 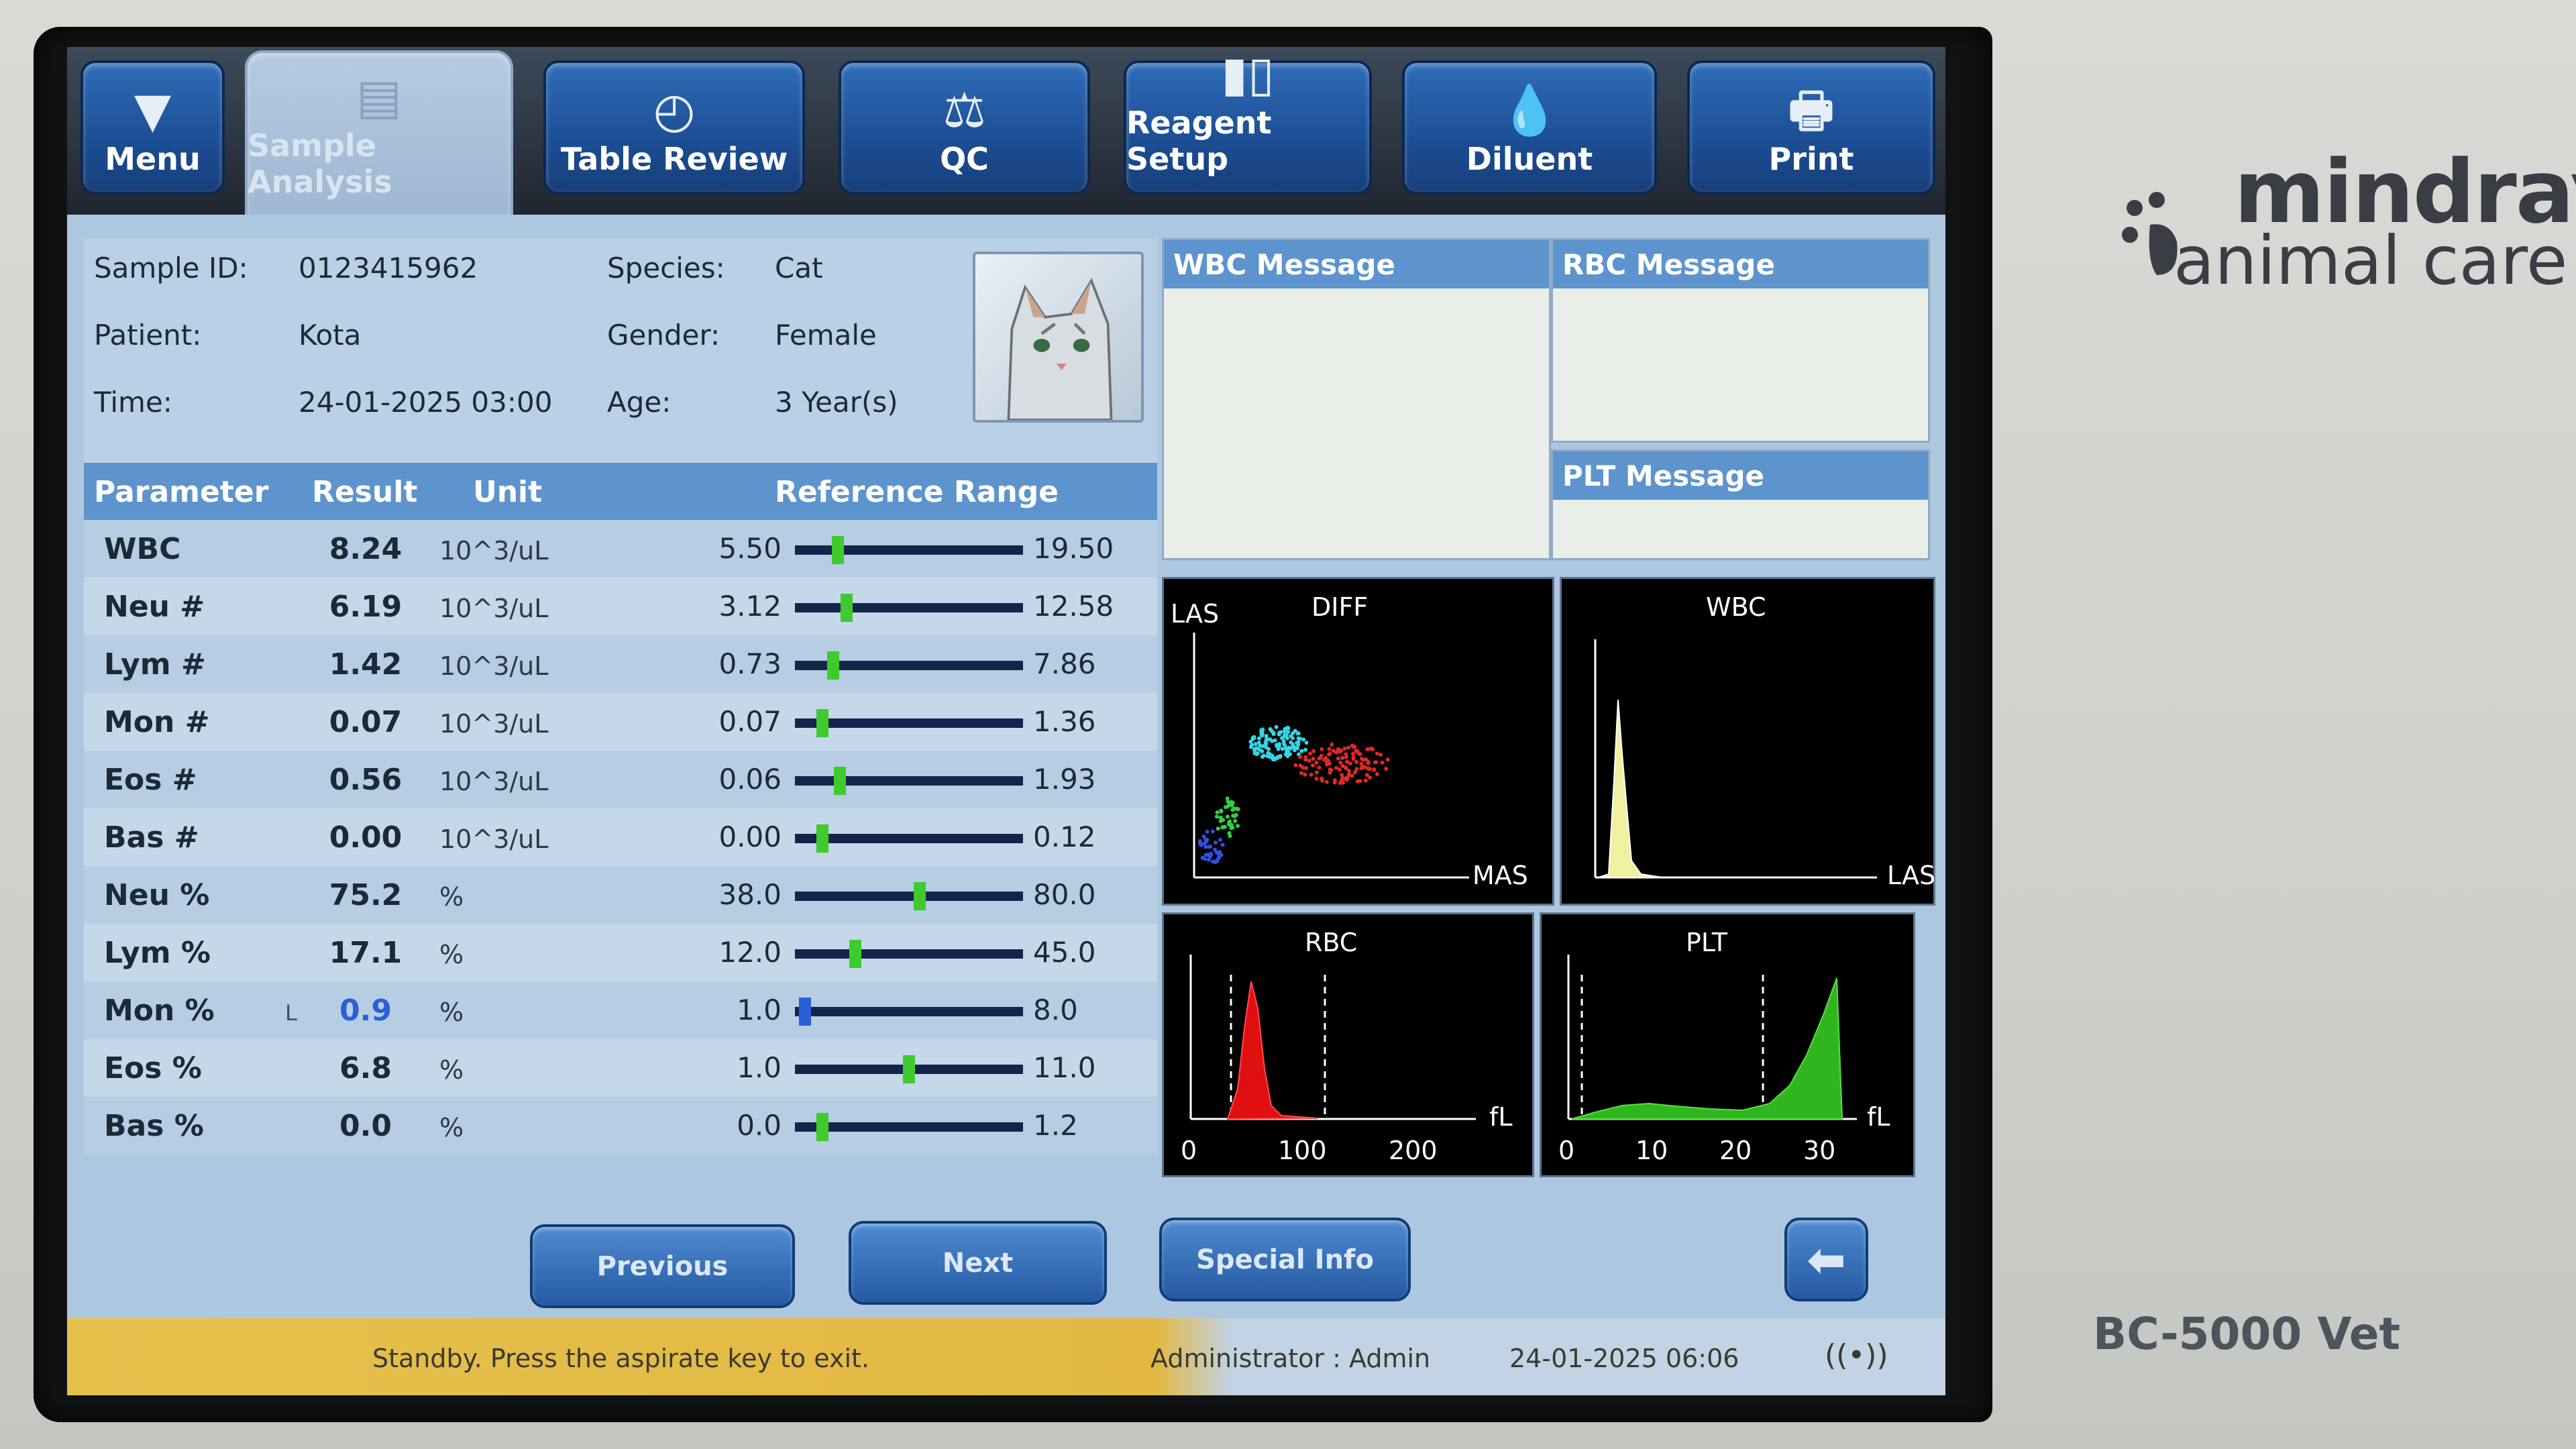 I want to click on previous-button: Previous, so click(x=662, y=1266).